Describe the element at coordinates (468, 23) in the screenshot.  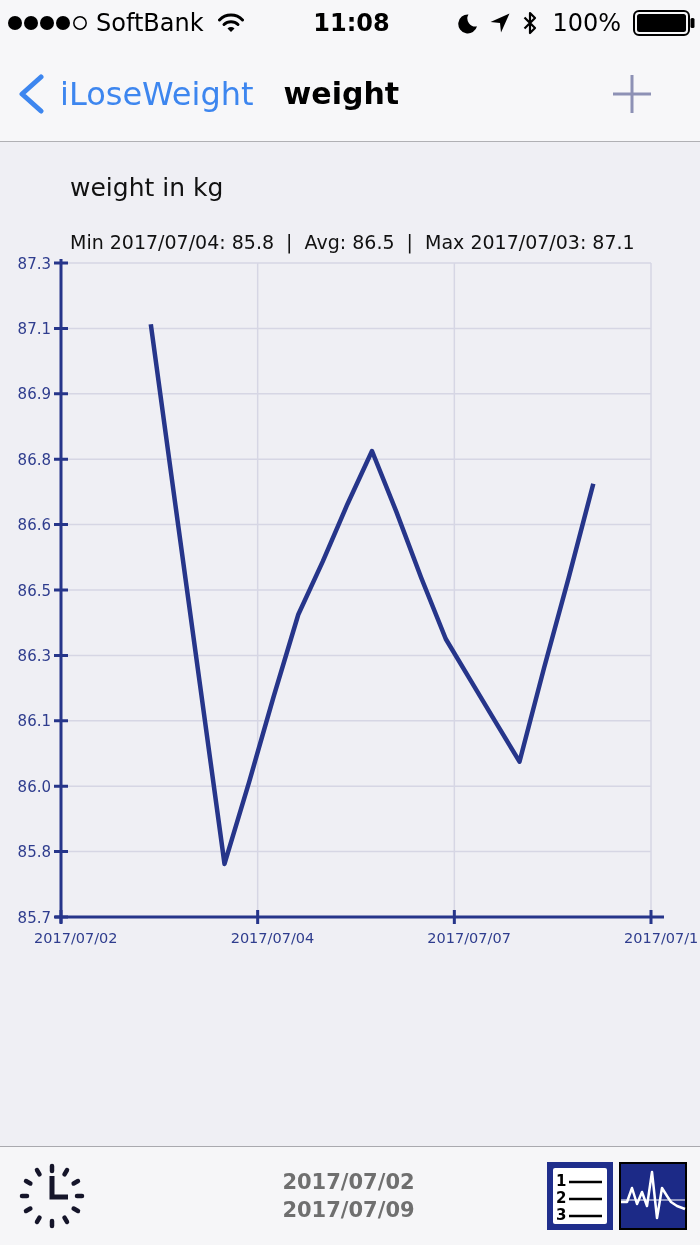
I see `moon-icon` at that location.